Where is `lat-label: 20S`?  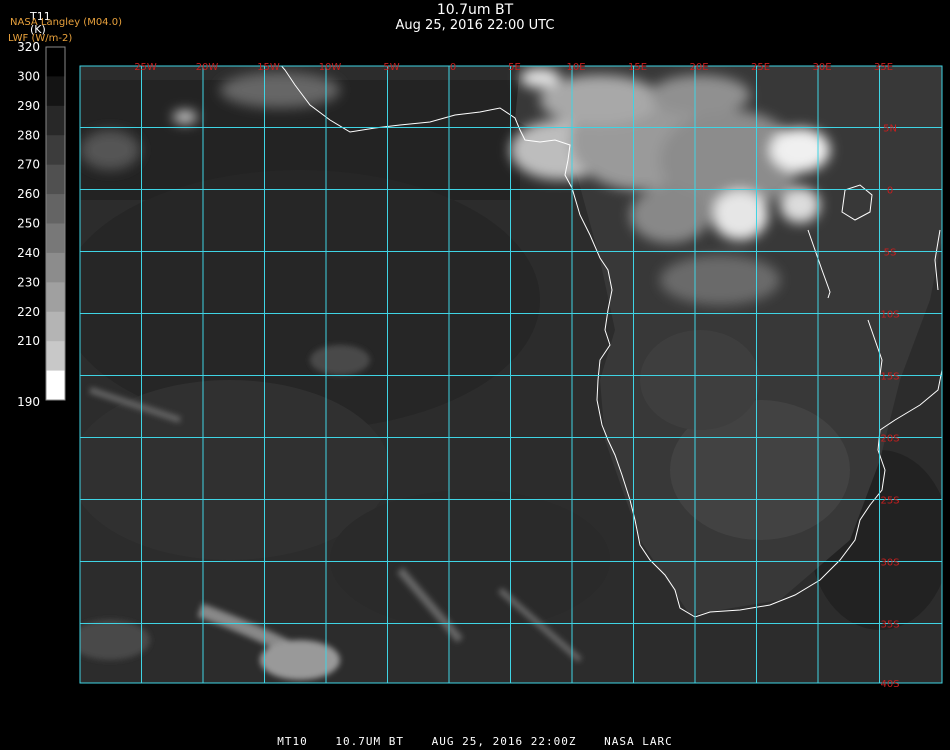
lat-label: 20S is located at coordinates (889, 439).